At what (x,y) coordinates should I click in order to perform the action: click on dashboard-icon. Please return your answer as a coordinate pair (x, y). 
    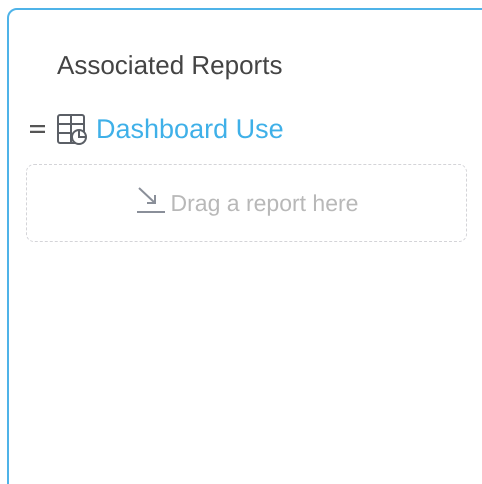
    Looking at the image, I should click on (72, 129).